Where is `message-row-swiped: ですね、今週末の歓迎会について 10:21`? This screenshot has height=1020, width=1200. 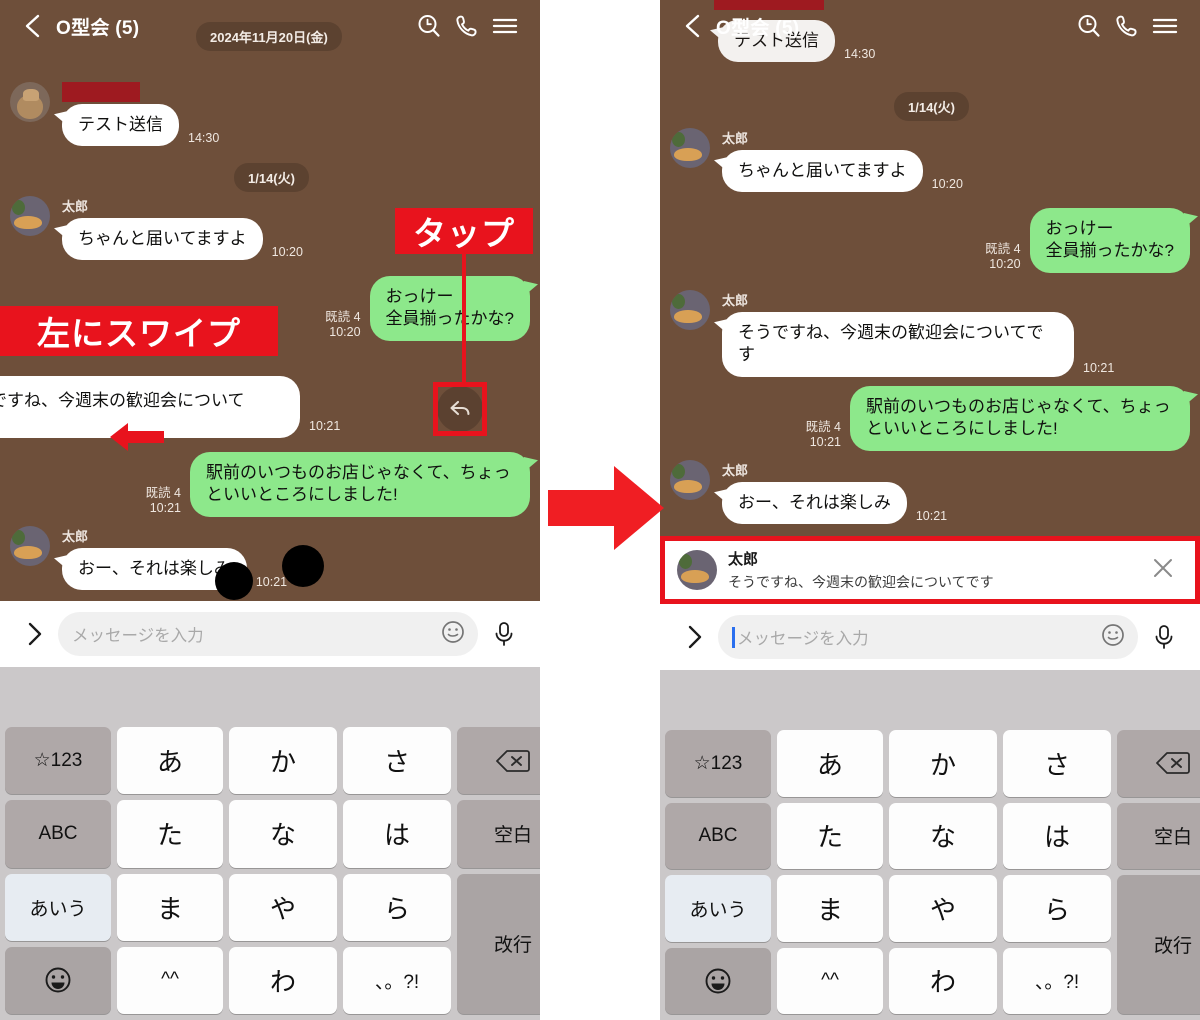
message-row-swiped: ですね、今週末の歓迎会について 10:21 is located at coordinates (170, 407).